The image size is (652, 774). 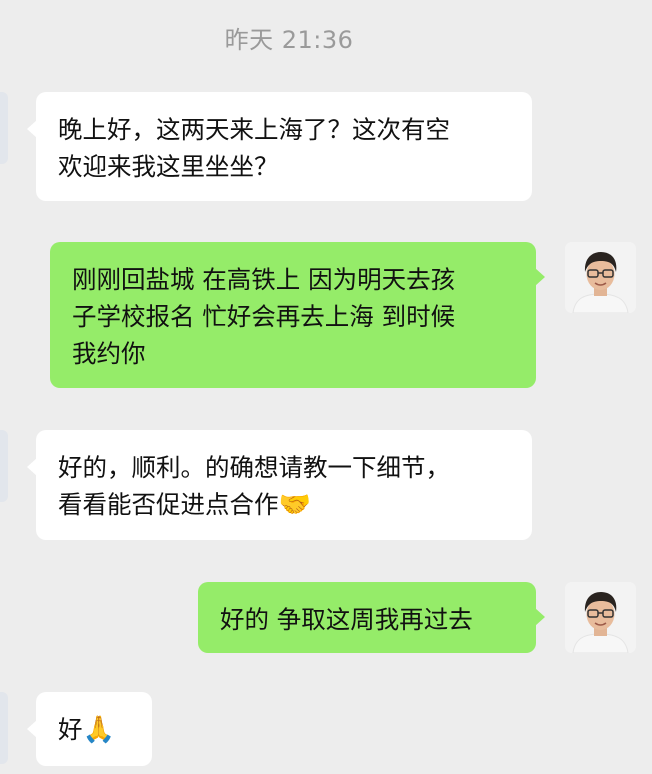 What do you see at coordinates (168, 504) in the screenshot?
I see `message-text: 看看能否促进点合作` at bounding box center [168, 504].